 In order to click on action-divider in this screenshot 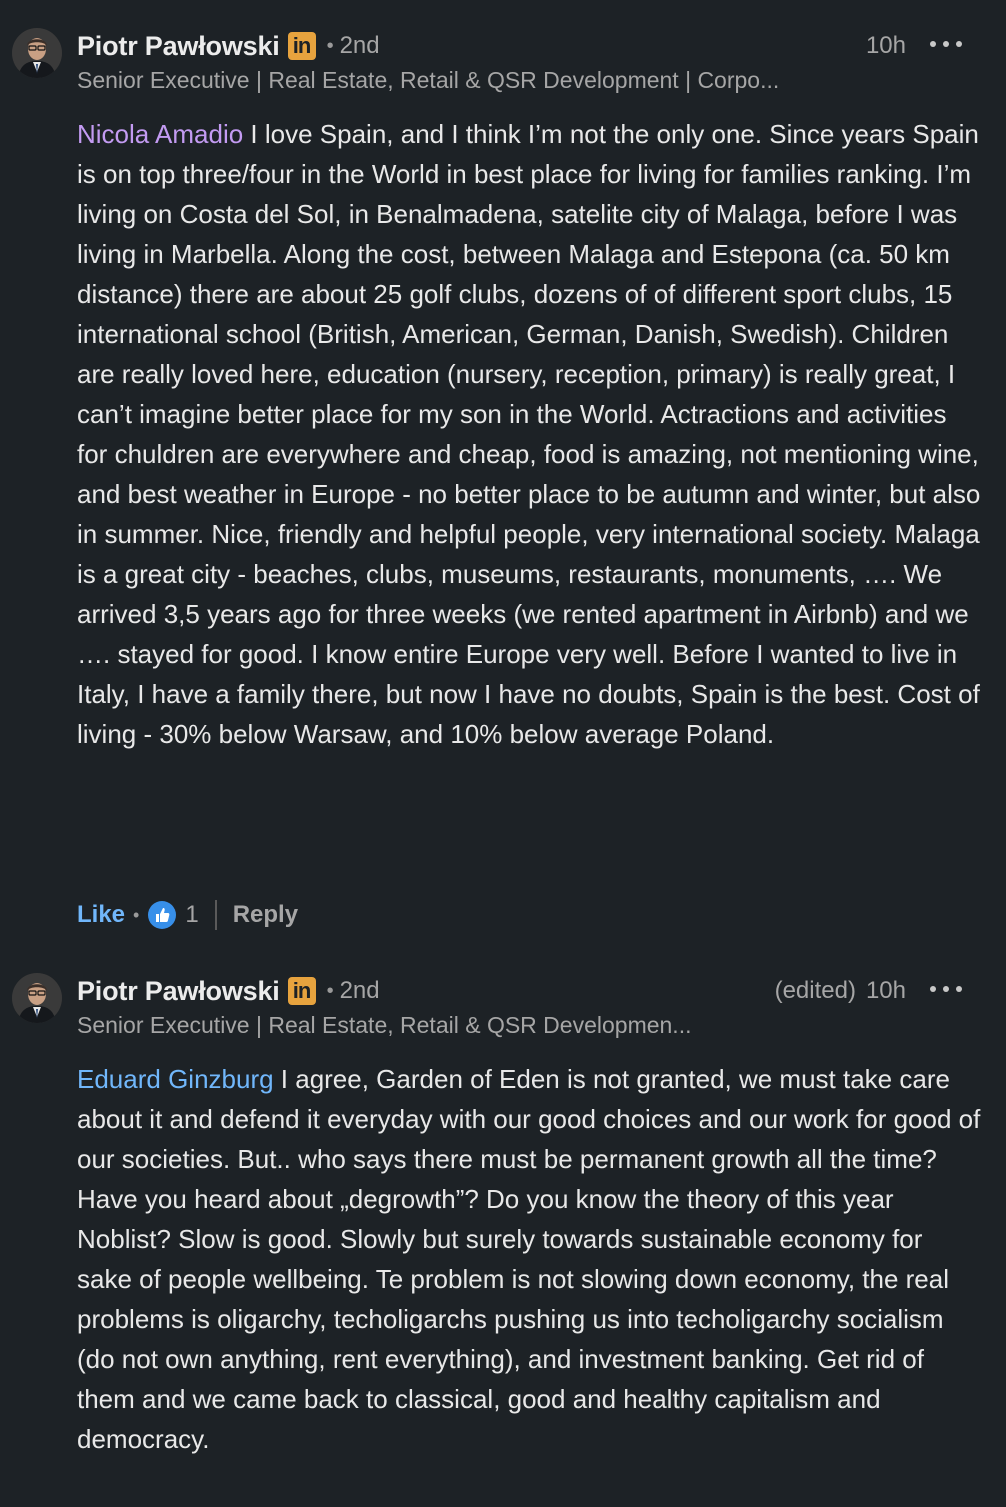, I will do `click(215, 915)`.